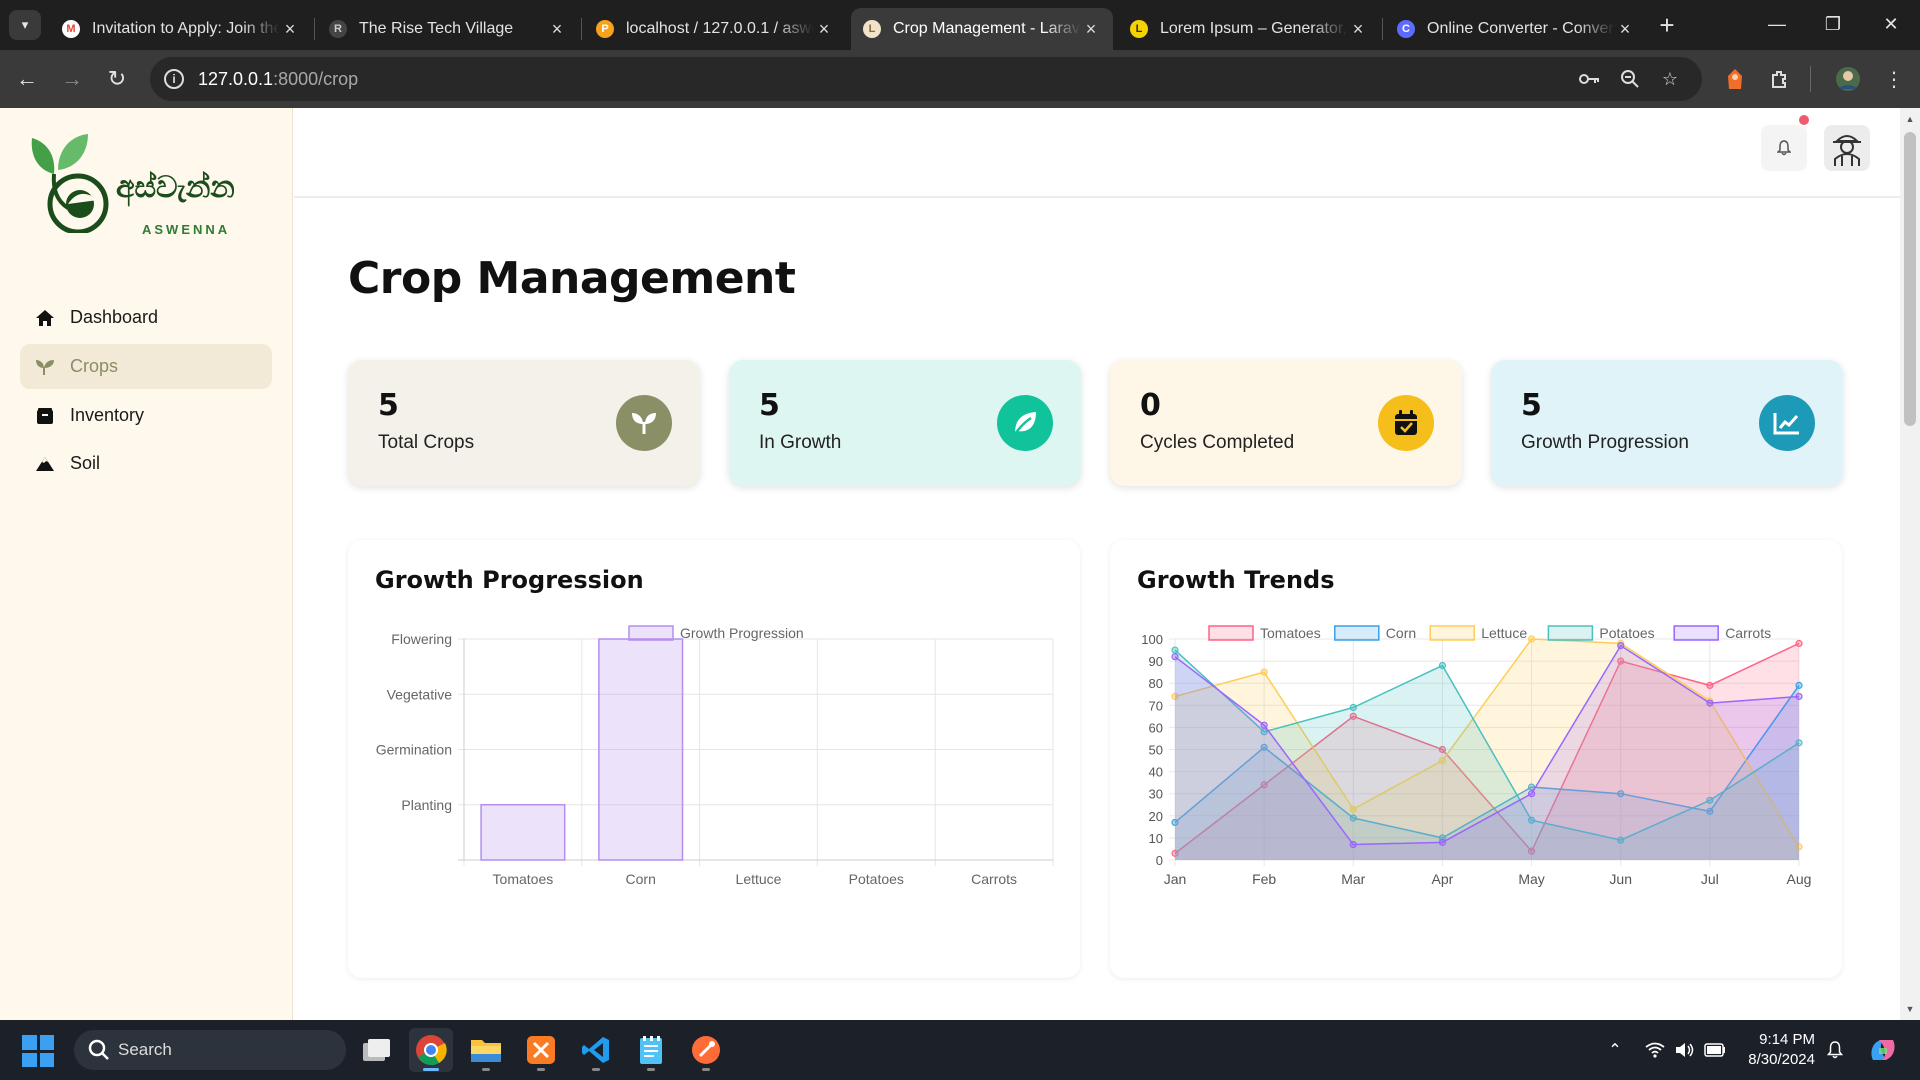 The height and width of the screenshot is (1080, 1920). What do you see at coordinates (1894, 79) in the screenshot?
I see `browser-menu-icon: ⋮` at bounding box center [1894, 79].